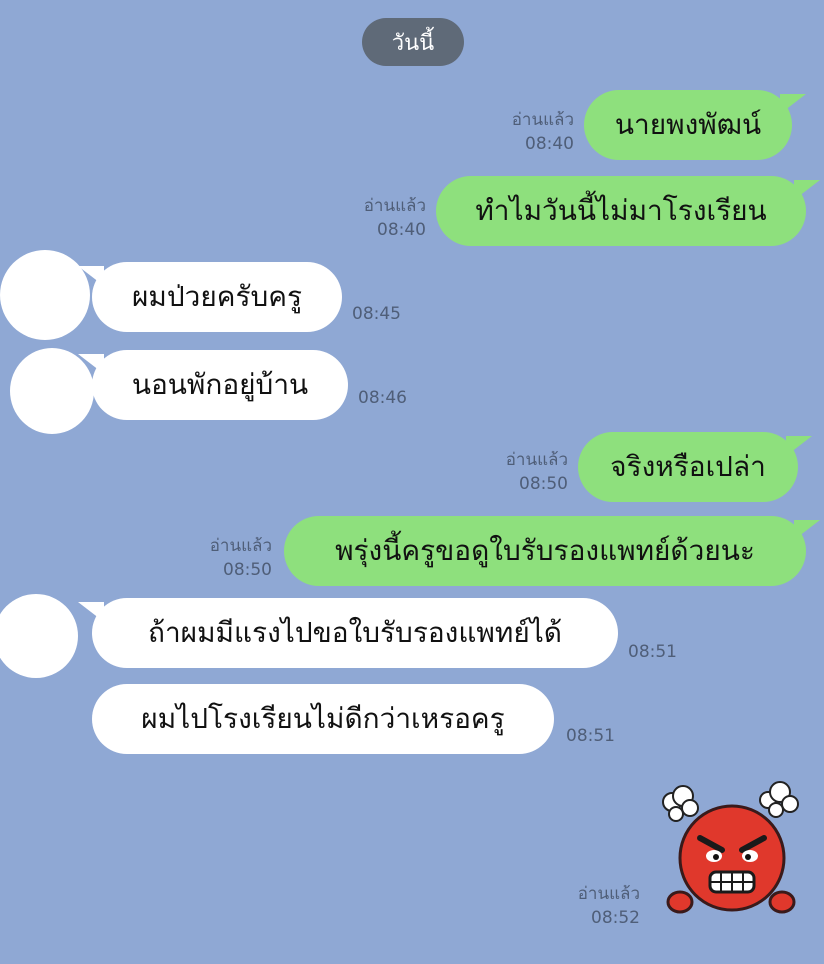 The width and height of the screenshot is (824, 964). Describe the element at coordinates (680, 803) in the screenshot. I see `steam-puff-left-icon` at that location.